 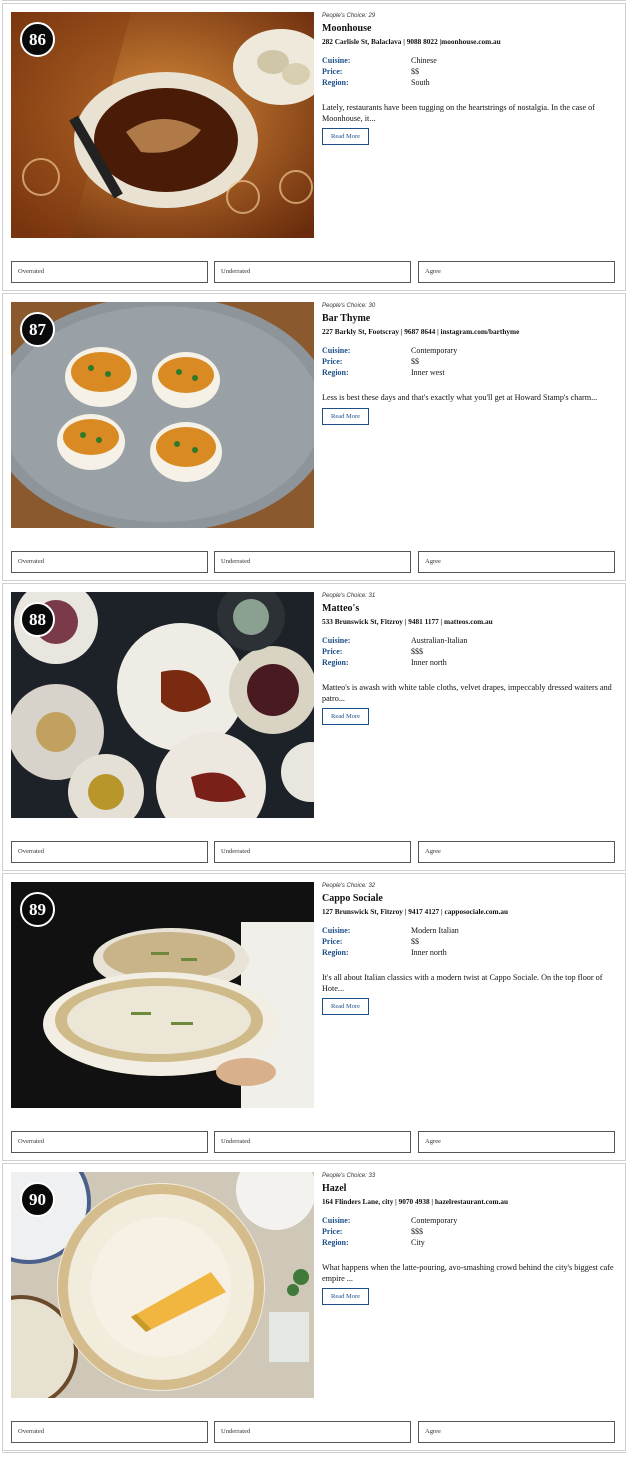 I want to click on rank-badge: 86, so click(x=37, y=39).